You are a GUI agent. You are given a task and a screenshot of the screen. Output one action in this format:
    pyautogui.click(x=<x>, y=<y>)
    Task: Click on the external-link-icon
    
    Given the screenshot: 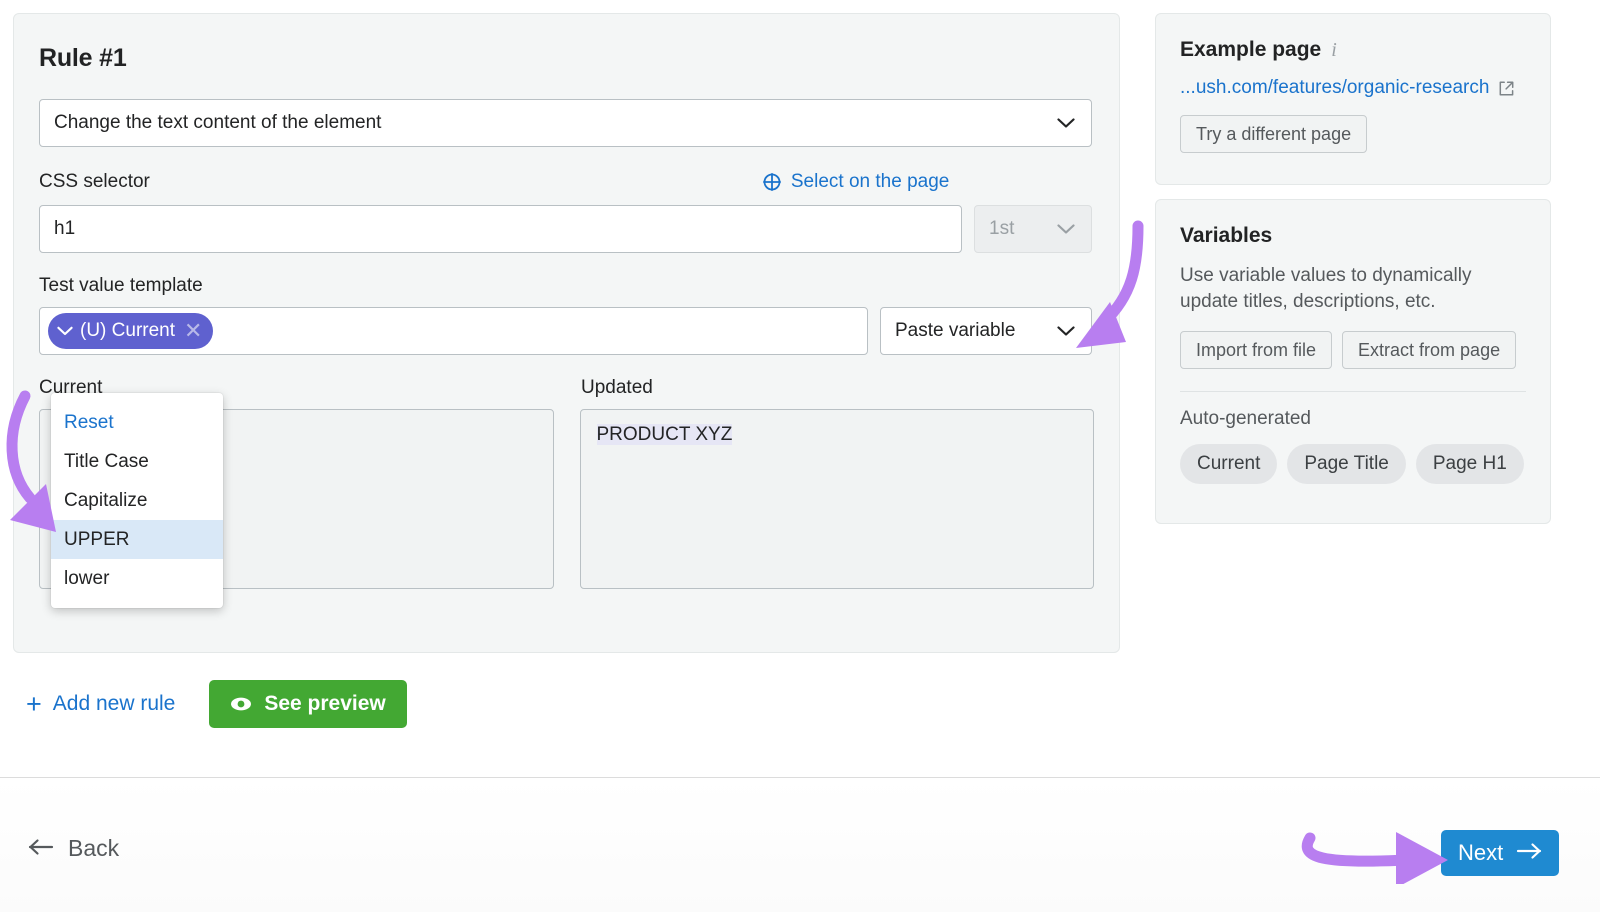 What is the action you would take?
    pyautogui.click(x=1506, y=88)
    